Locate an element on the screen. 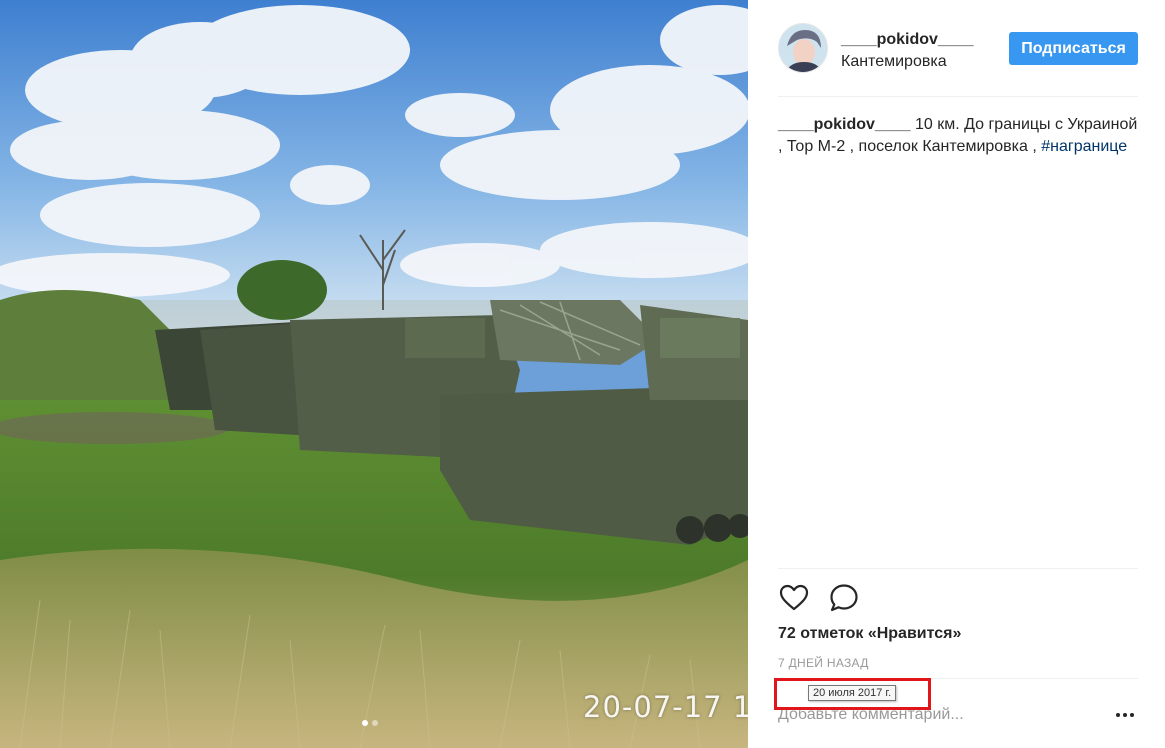 This screenshot has width=1165, height=748. avatar is located at coordinates (803, 48).